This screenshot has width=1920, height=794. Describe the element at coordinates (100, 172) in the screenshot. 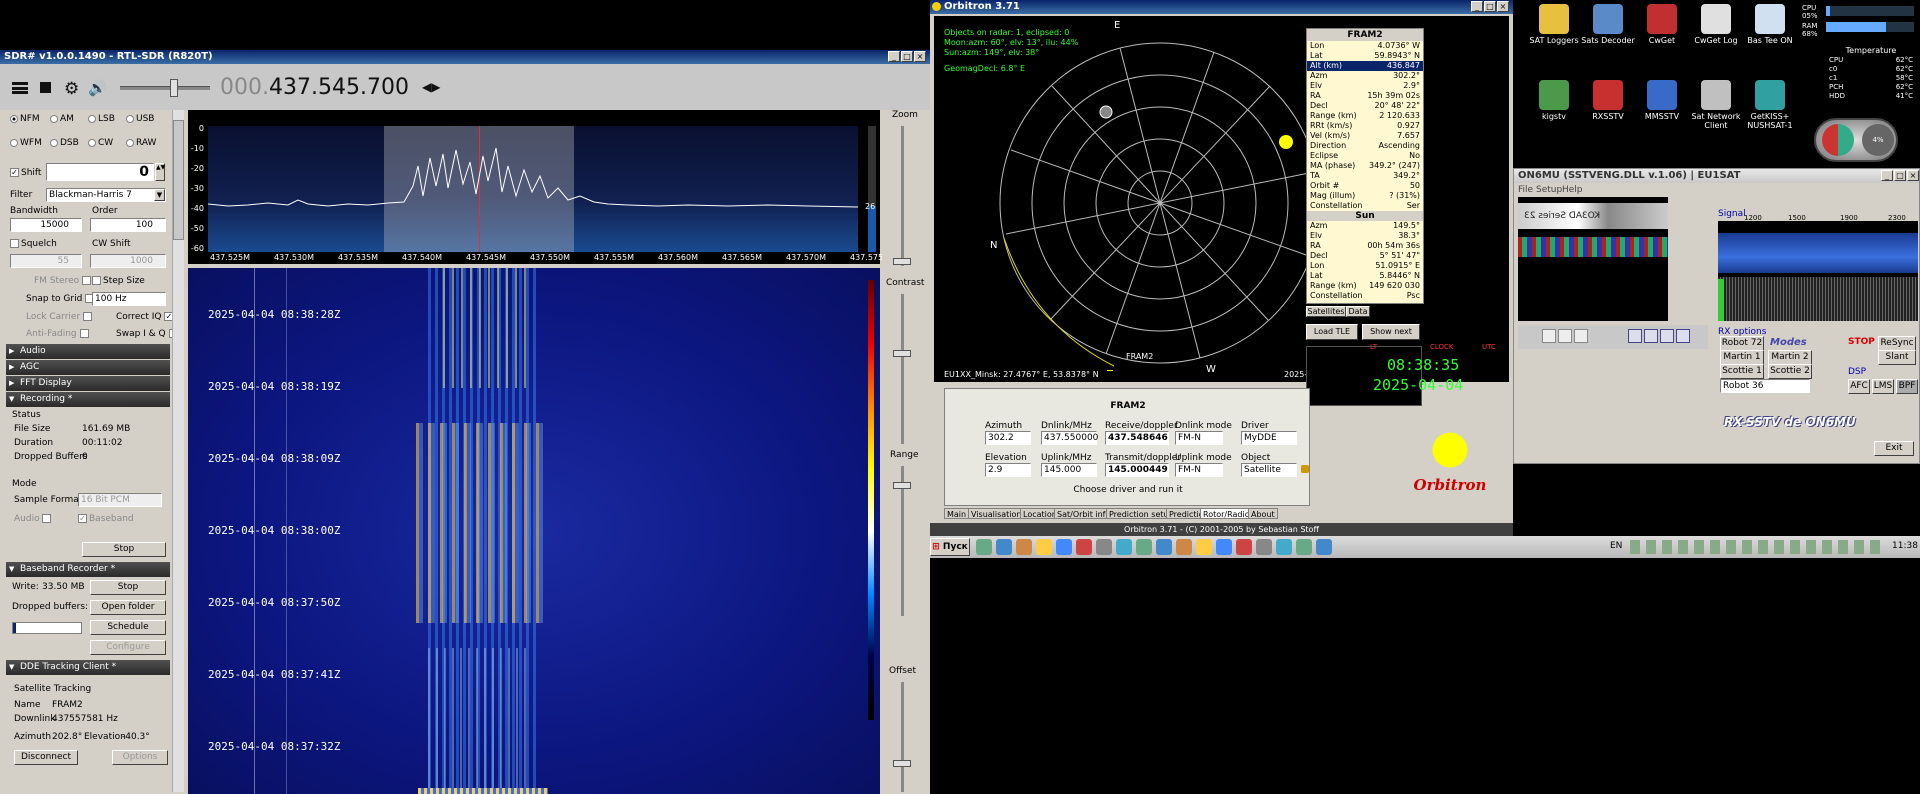

I see `shift-input: 0` at that location.